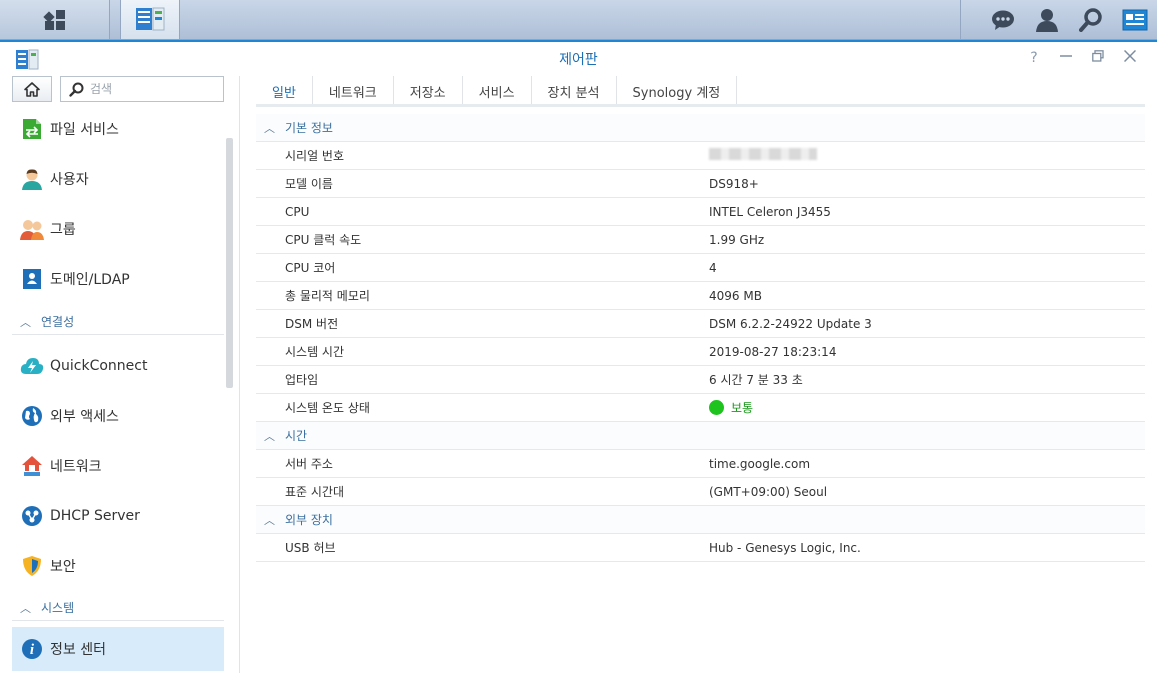 The image size is (1157, 673). What do you see at coordinates (737, 239) in the screenshot?
I see `info-value: 1.99 GHz` at bounding box center [737, 239].